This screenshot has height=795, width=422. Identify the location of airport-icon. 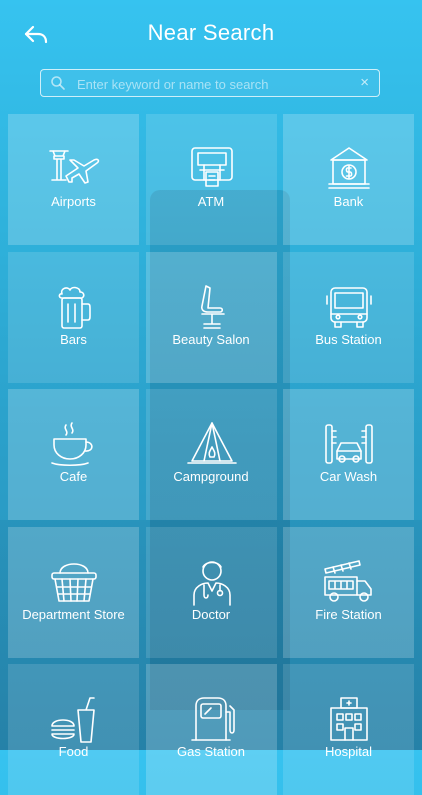
(74, 167).